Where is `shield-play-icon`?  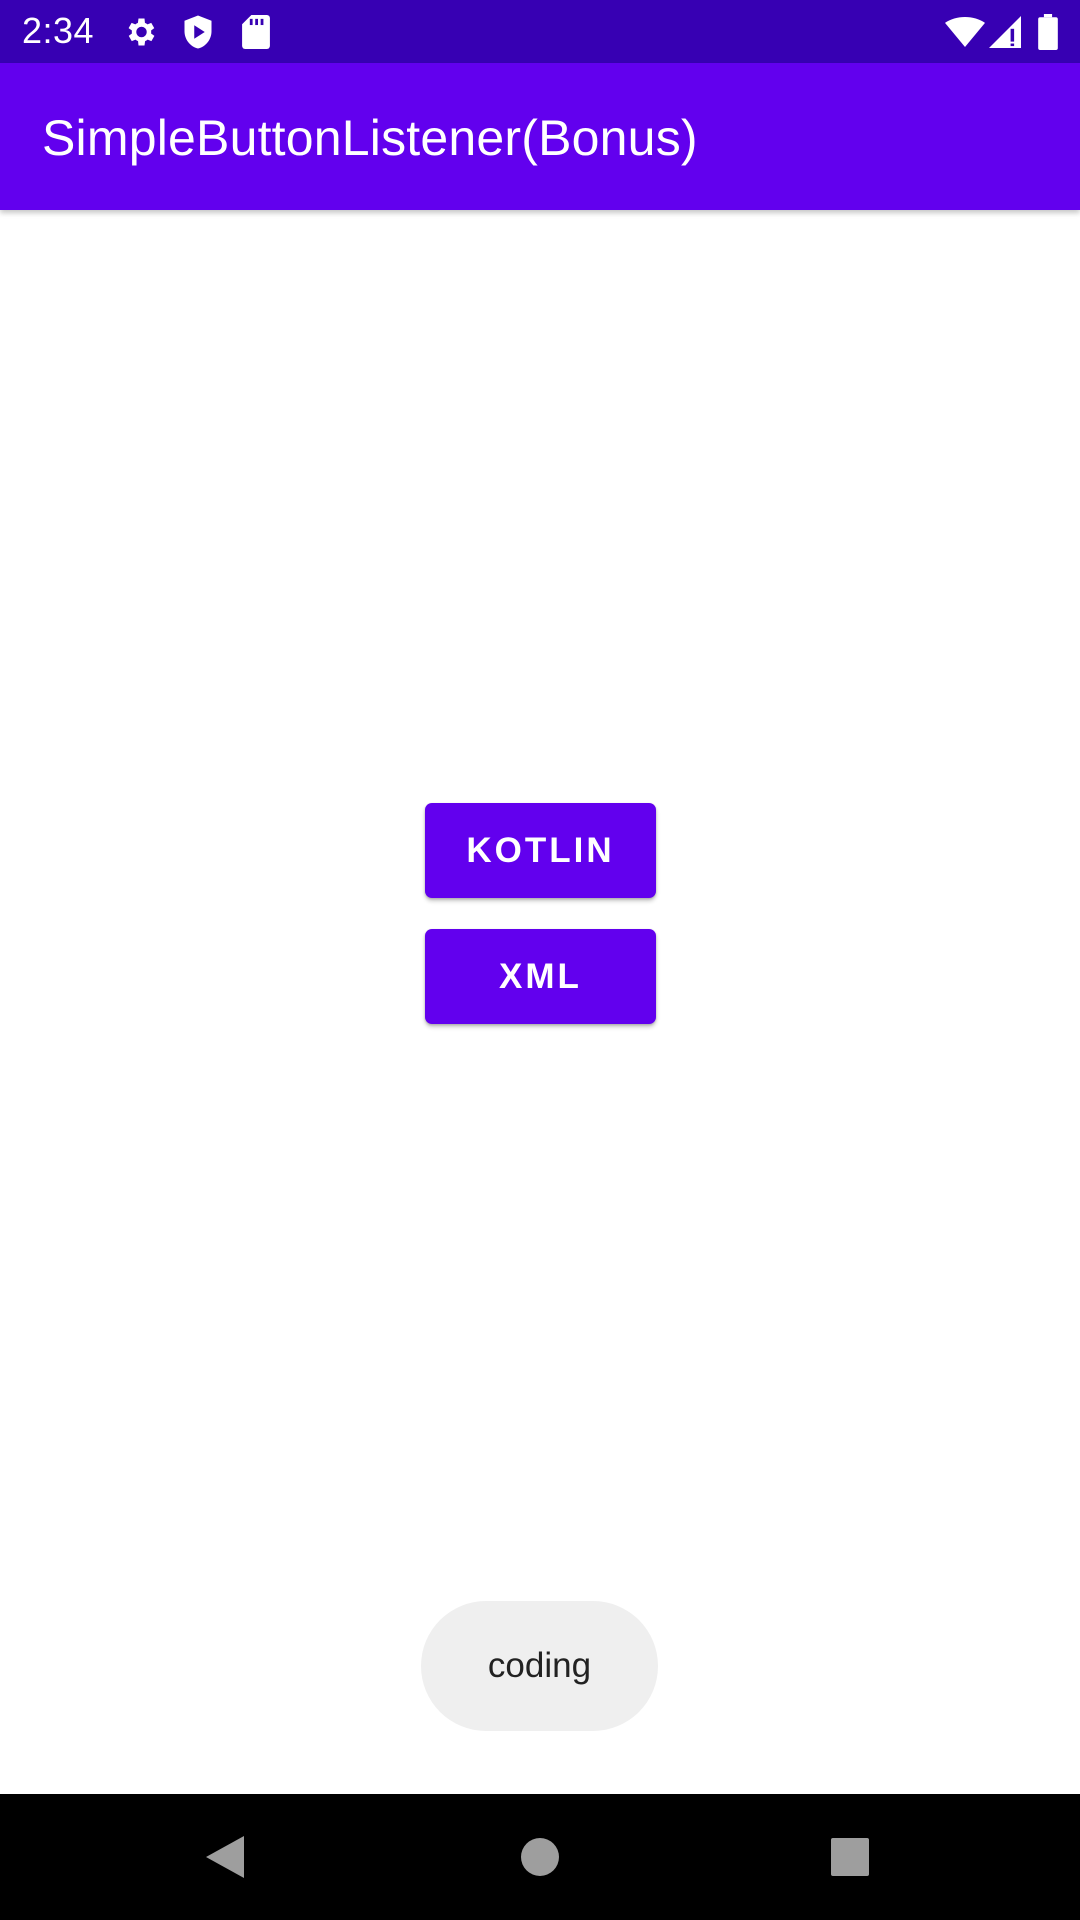 shield-play-icon is located at coordinates (198, 31).